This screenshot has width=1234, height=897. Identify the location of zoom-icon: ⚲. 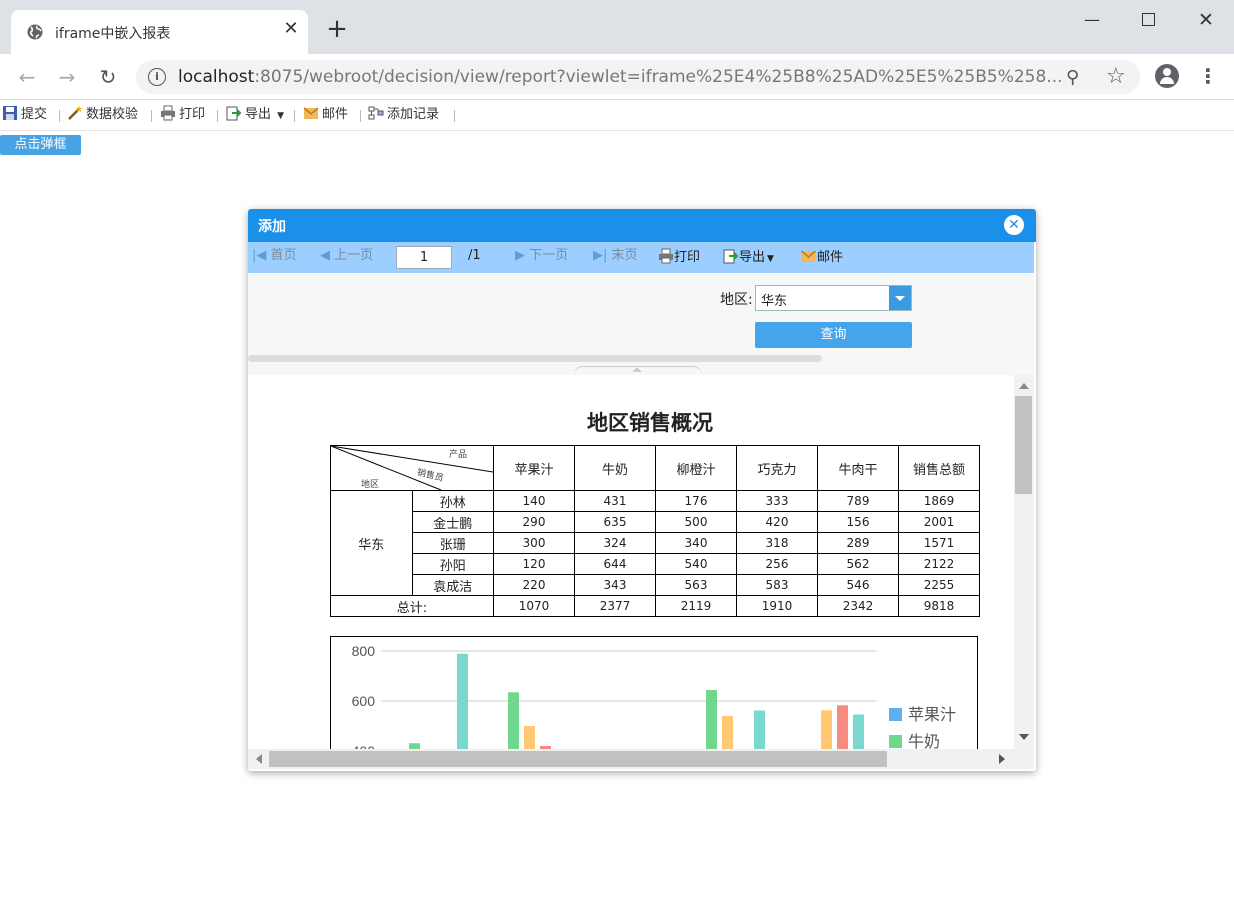
(1072, 77).